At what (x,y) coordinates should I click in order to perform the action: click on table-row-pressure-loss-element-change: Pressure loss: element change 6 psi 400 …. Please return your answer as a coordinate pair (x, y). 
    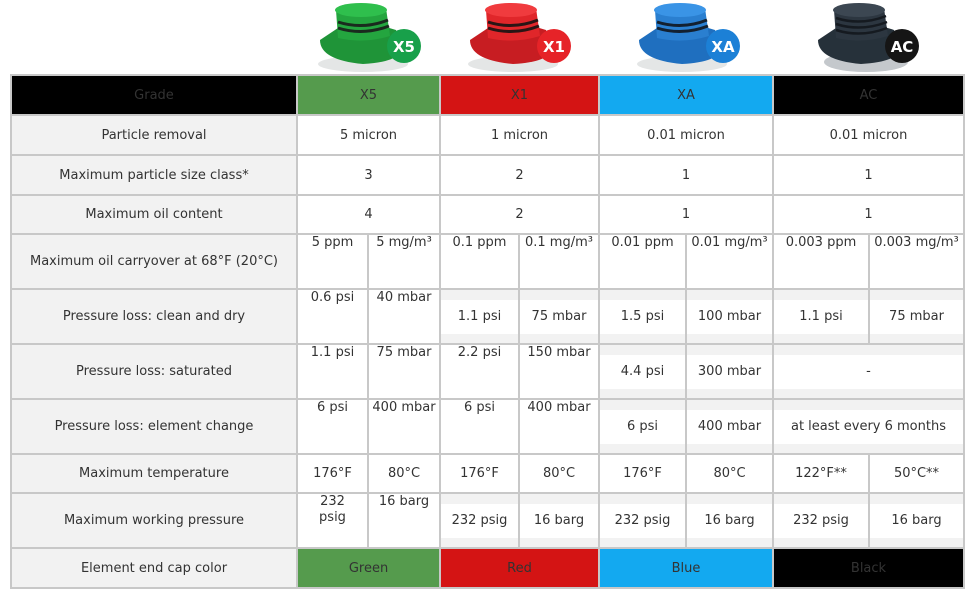
    Looking at the image, I should click on (487, 426).